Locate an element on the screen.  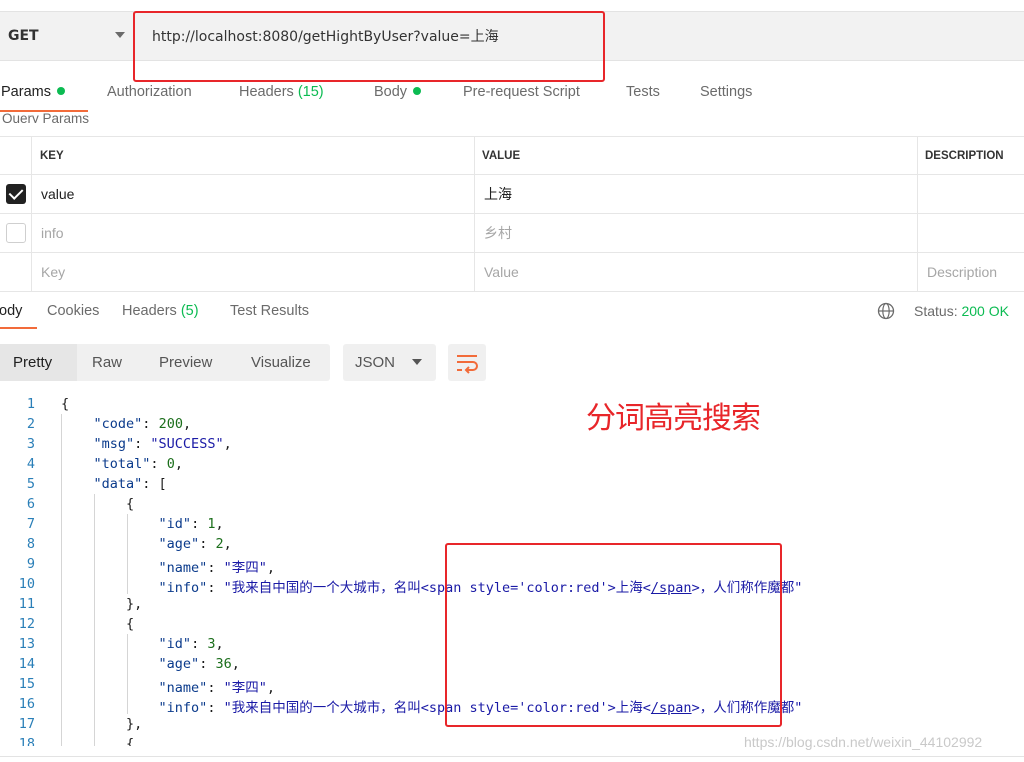
watermark: https://blog.csdn.net/weixin_44102992 is located at coordinates (863, 742).